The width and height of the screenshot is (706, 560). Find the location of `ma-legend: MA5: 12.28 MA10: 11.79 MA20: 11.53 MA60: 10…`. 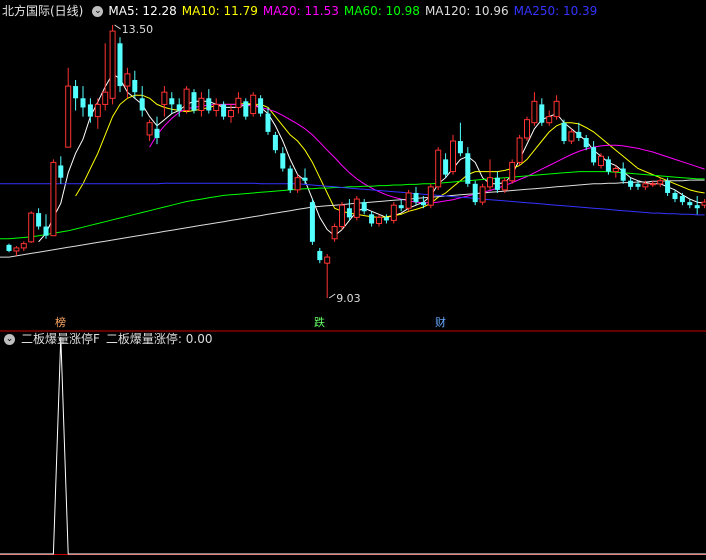

ma-legend: MA5: 12.28 MA10: 11.79 MA20: 11.53 MA60: 10… is located at coordinates (355, 11).